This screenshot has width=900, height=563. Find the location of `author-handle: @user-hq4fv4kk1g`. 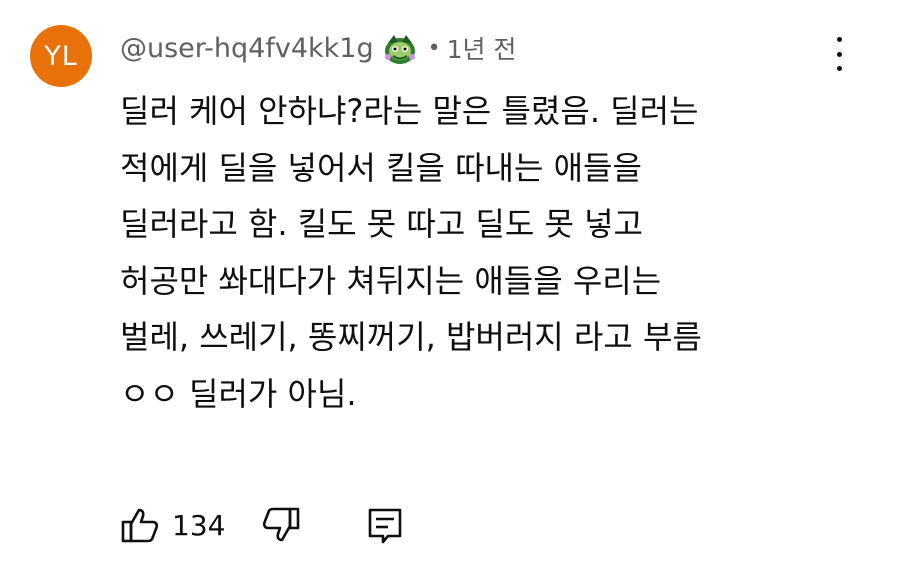

author-handle: @user-hq4fv4kk1g is located at coordinates (247, 48).